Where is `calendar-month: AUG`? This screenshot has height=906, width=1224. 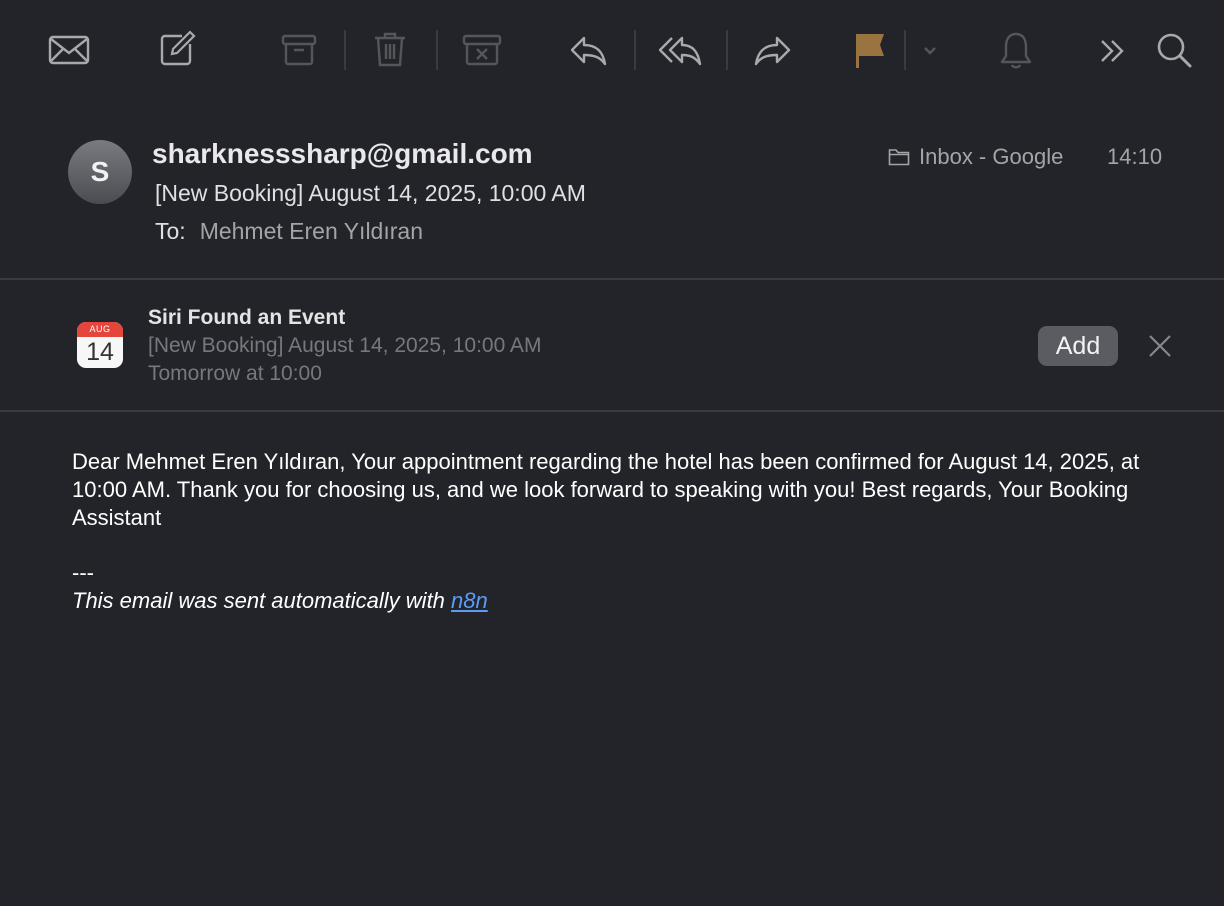
calendar-month: AUG is located at coordinates (100, 329).